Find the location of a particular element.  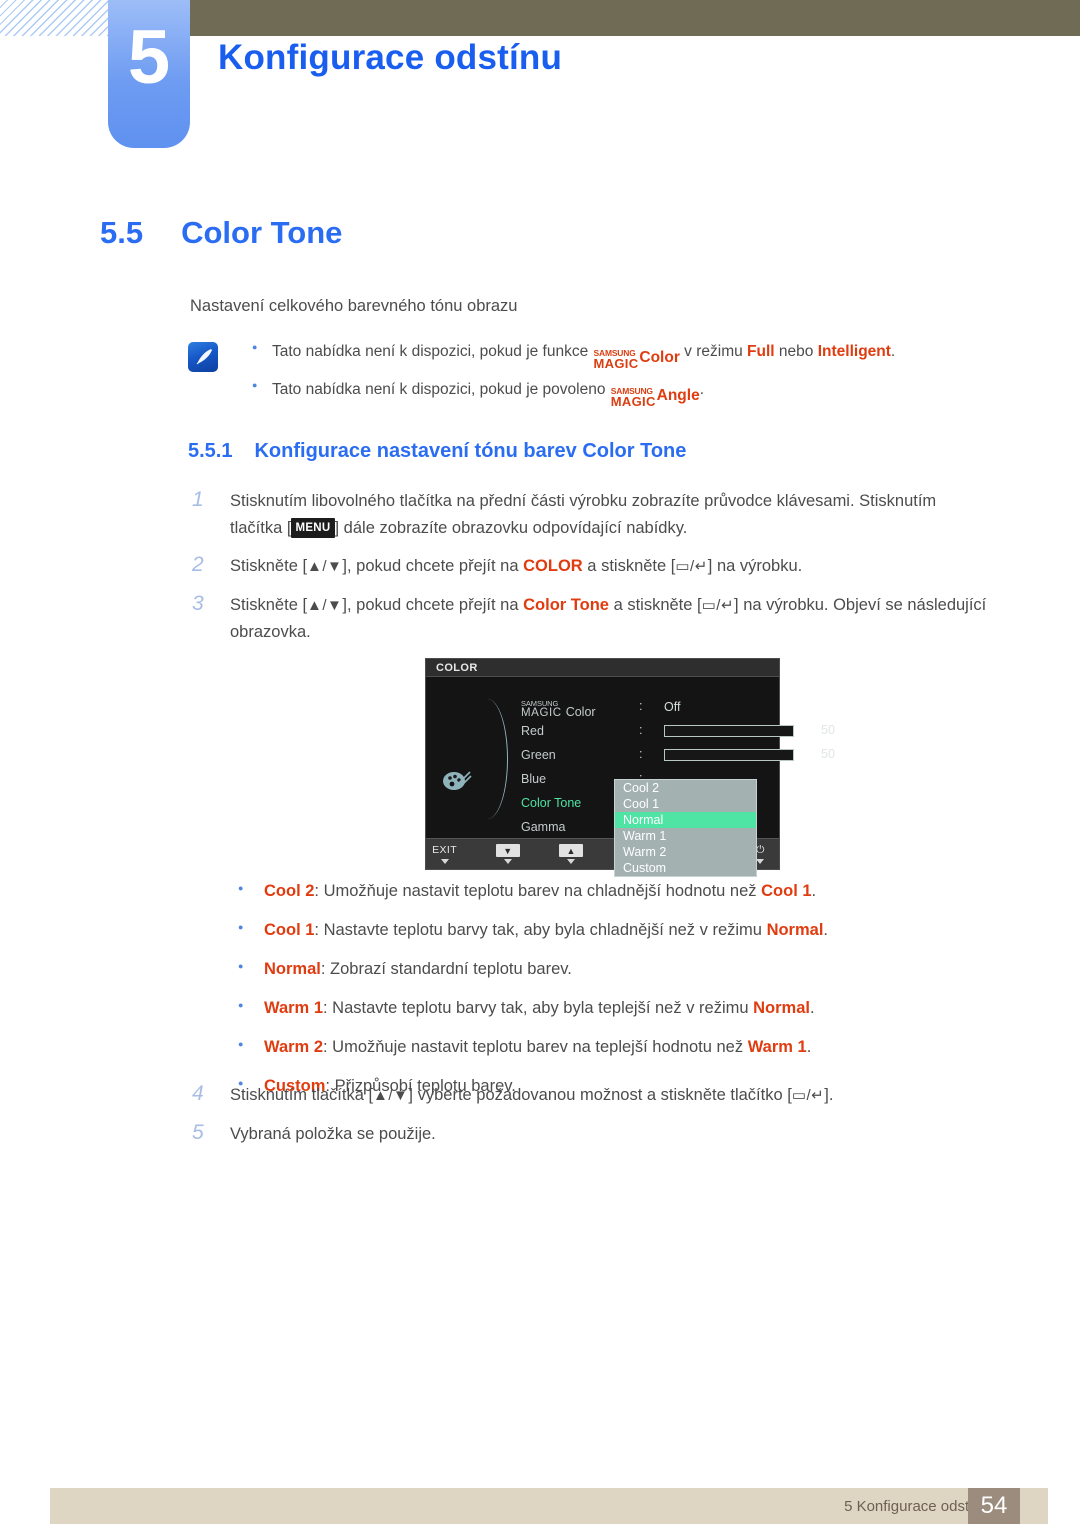

header-olive-bar is located at coordinates (635, 18).